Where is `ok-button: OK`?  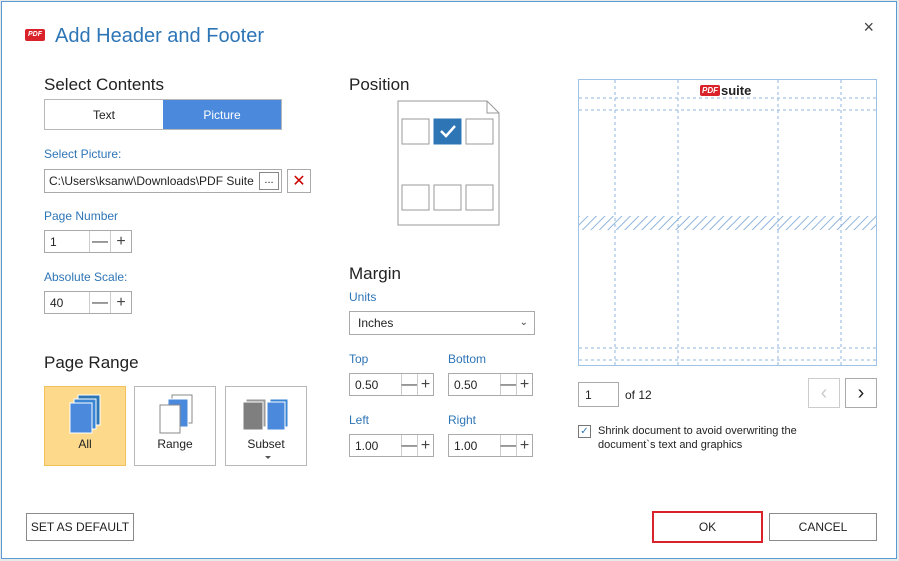 ok-button: OK is located at coordinates (707, 527).